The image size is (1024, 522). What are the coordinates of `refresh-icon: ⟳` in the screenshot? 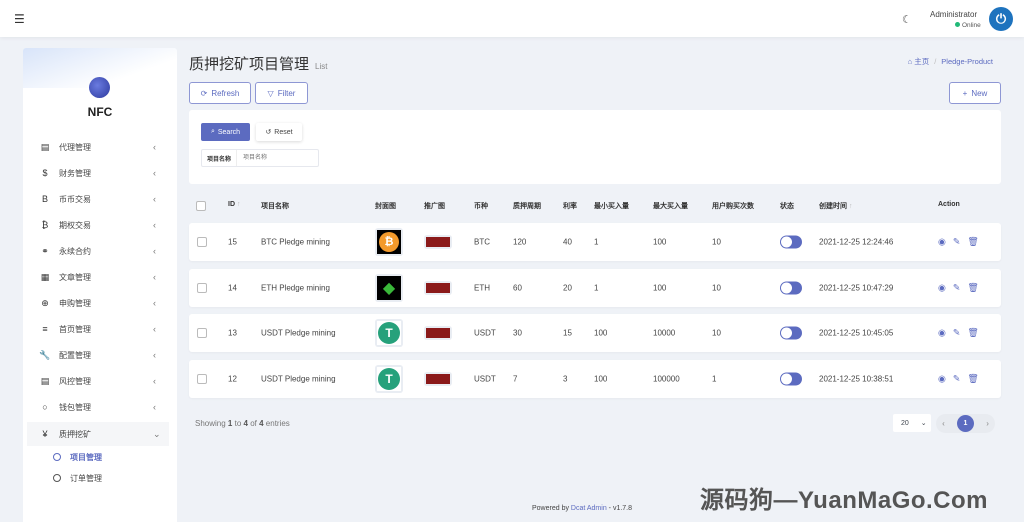 It's located at (204, 93).